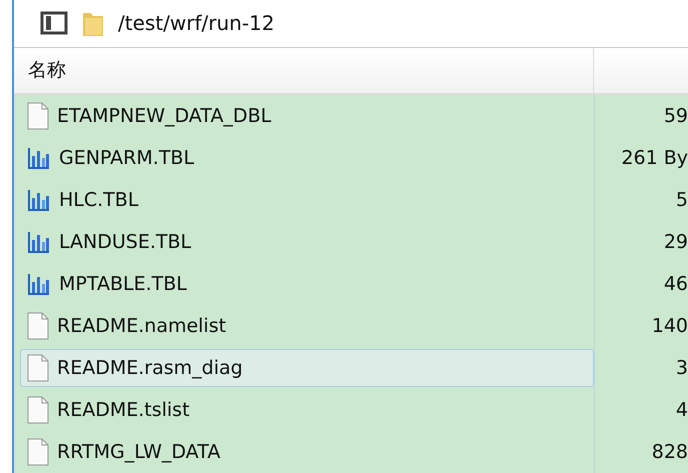 This screenshot has width=688, height=473. Describe the element at coordinates (123, 284) in the screenshot. I see `file-name-text: MPTABLE.TBL` at that location.